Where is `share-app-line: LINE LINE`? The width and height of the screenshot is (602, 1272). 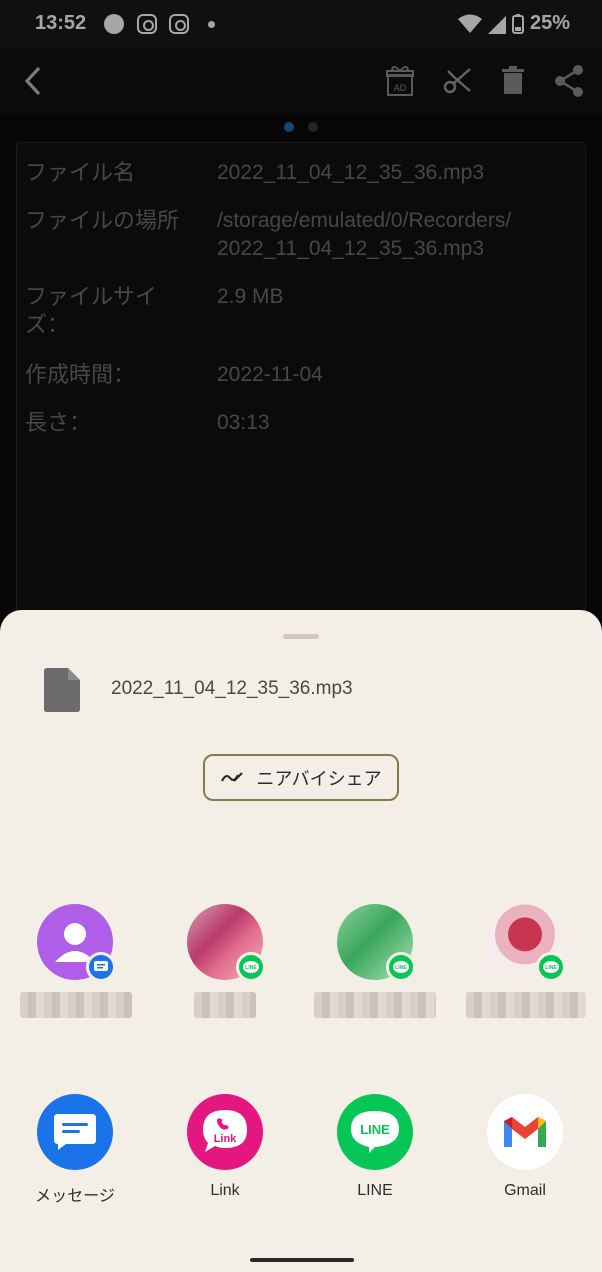 share-app-line: LINE LINE is located at coordinates (375, 1150).